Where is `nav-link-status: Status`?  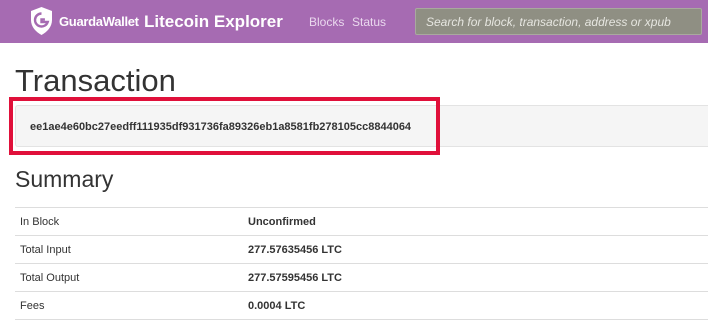
nav-link-status: Status is located at coordinates (369, 22).